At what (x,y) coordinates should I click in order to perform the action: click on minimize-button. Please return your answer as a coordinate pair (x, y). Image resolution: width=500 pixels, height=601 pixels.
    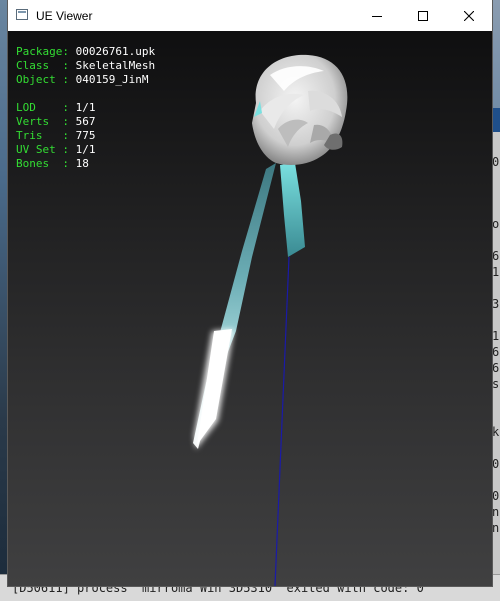
    Looking at the image, I should click on (377, 15).